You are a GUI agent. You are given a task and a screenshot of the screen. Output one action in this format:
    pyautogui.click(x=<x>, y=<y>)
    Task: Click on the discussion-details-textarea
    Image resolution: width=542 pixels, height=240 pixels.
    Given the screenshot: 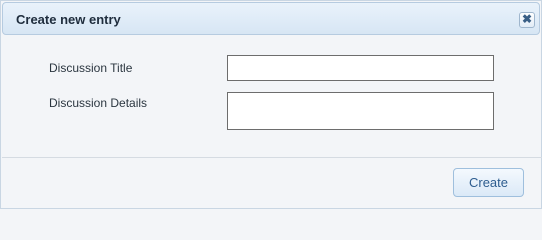 What is the action you would take?
    pyautogui.click(x=360, y=111)
    